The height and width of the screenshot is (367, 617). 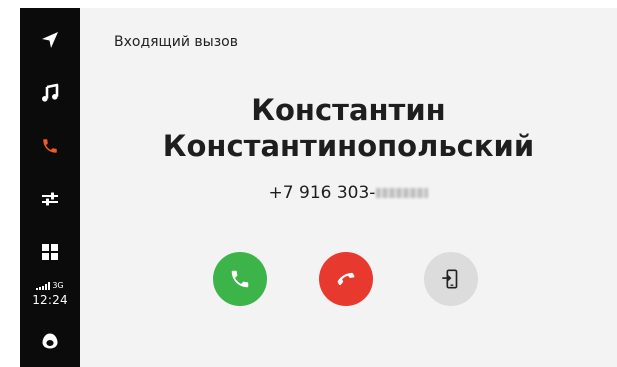 I want to click on transfer-to-phone-button, so click(x=451, y=279).